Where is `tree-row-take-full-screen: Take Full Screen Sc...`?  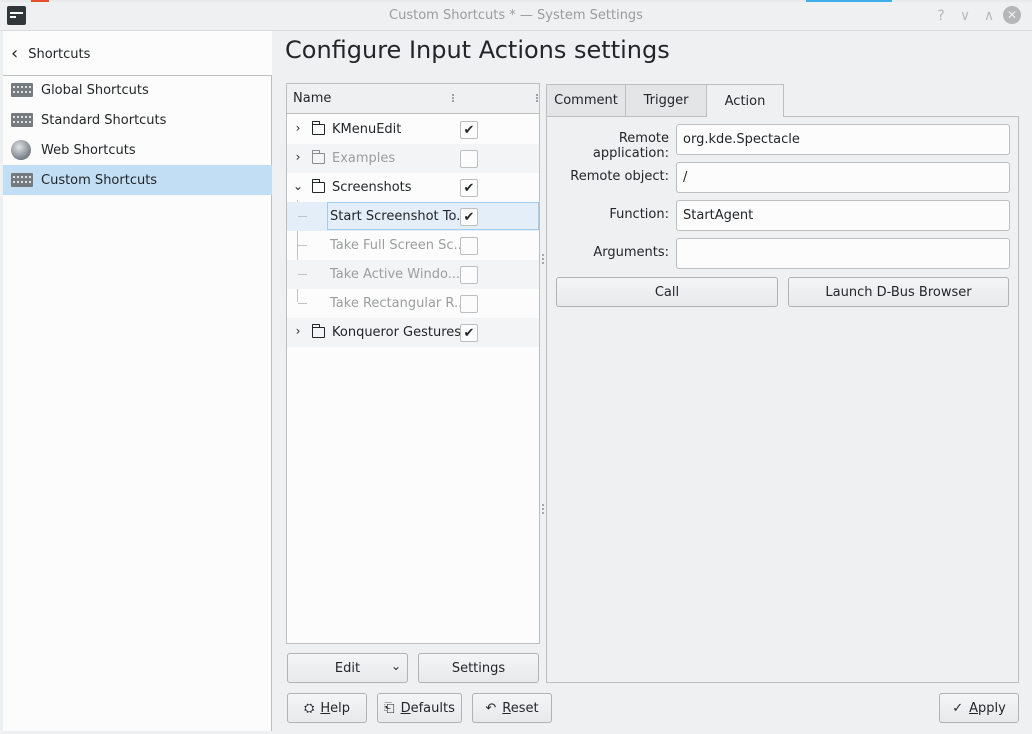
tree-row-take-full-screen: Take Full Screen Sc... is located at coordinates (413, 245).